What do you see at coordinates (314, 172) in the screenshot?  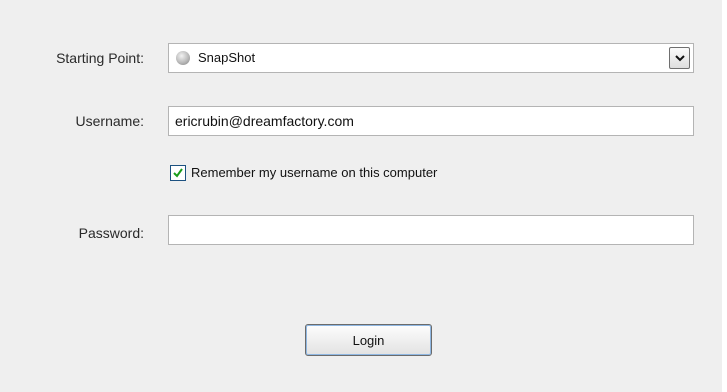 I see `remember-label: Remember my username on this computer` at bounding box center [314, 172].